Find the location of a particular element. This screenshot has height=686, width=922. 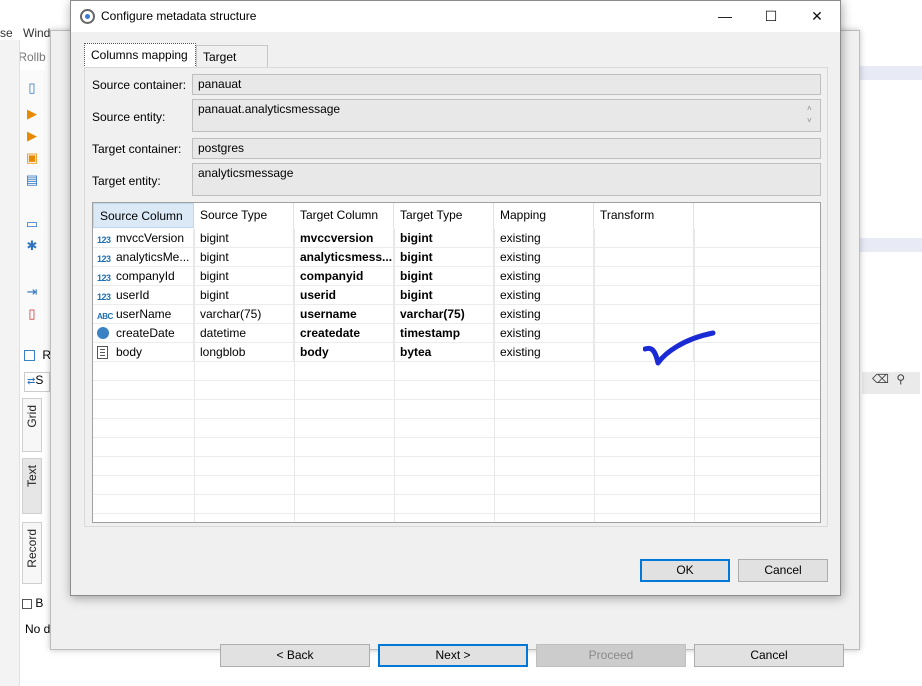

eraser-icon: ⌫ is located at coordinates (880, 379).